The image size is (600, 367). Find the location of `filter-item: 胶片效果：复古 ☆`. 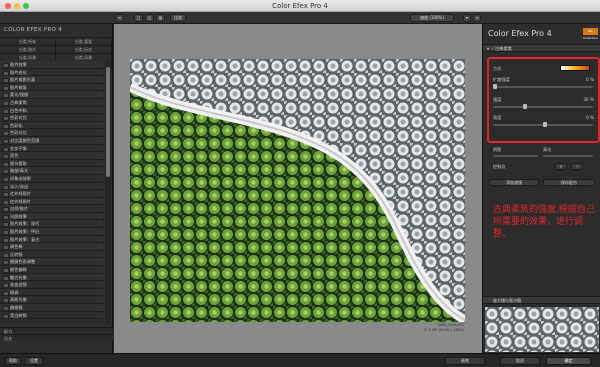

filter-item: 胶片效果：复古 ☆ is located at coordinates (52, 239).